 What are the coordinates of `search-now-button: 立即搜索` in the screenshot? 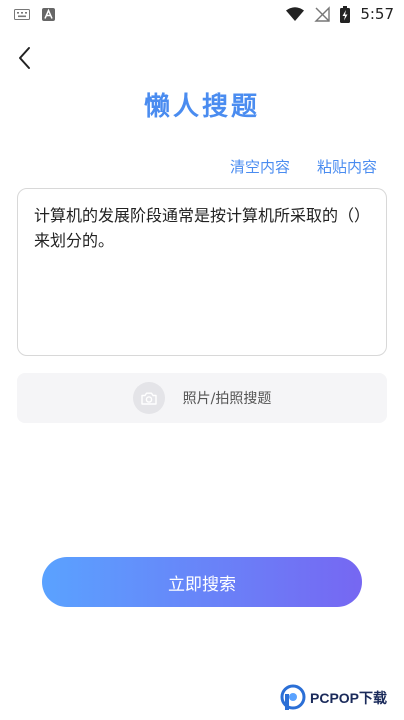 It's located at (202, 582).